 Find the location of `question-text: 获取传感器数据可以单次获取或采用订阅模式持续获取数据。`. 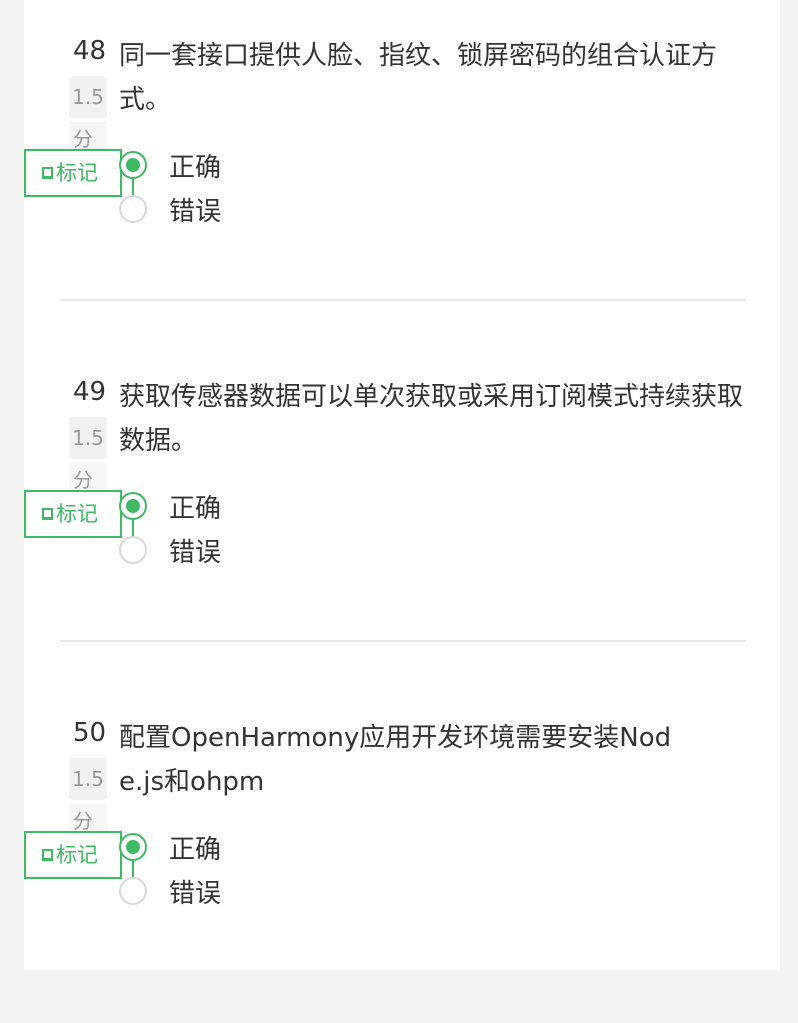

question-text: 获取传感器数据可以单次获取或采用订阅模式持续获取数据。 is located at coordinates (431, 419).